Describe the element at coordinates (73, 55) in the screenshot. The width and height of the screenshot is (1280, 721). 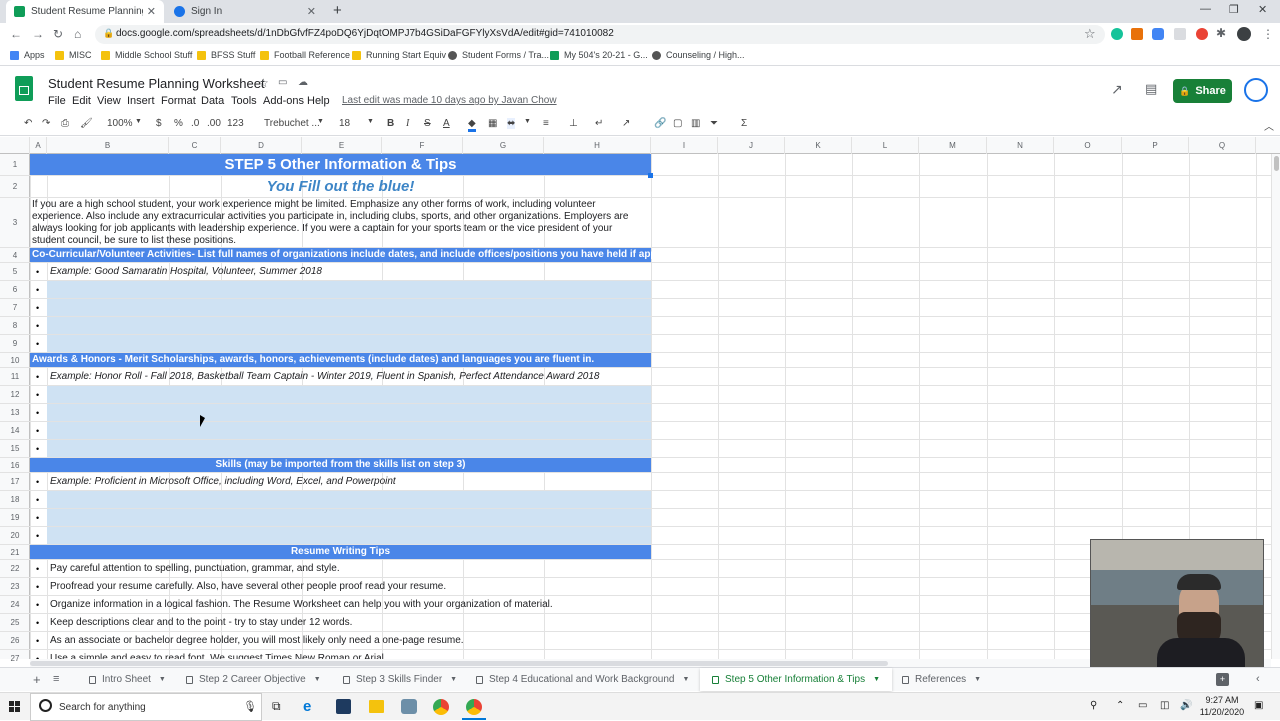
I see `bookmark-misc: MISC` at that location.